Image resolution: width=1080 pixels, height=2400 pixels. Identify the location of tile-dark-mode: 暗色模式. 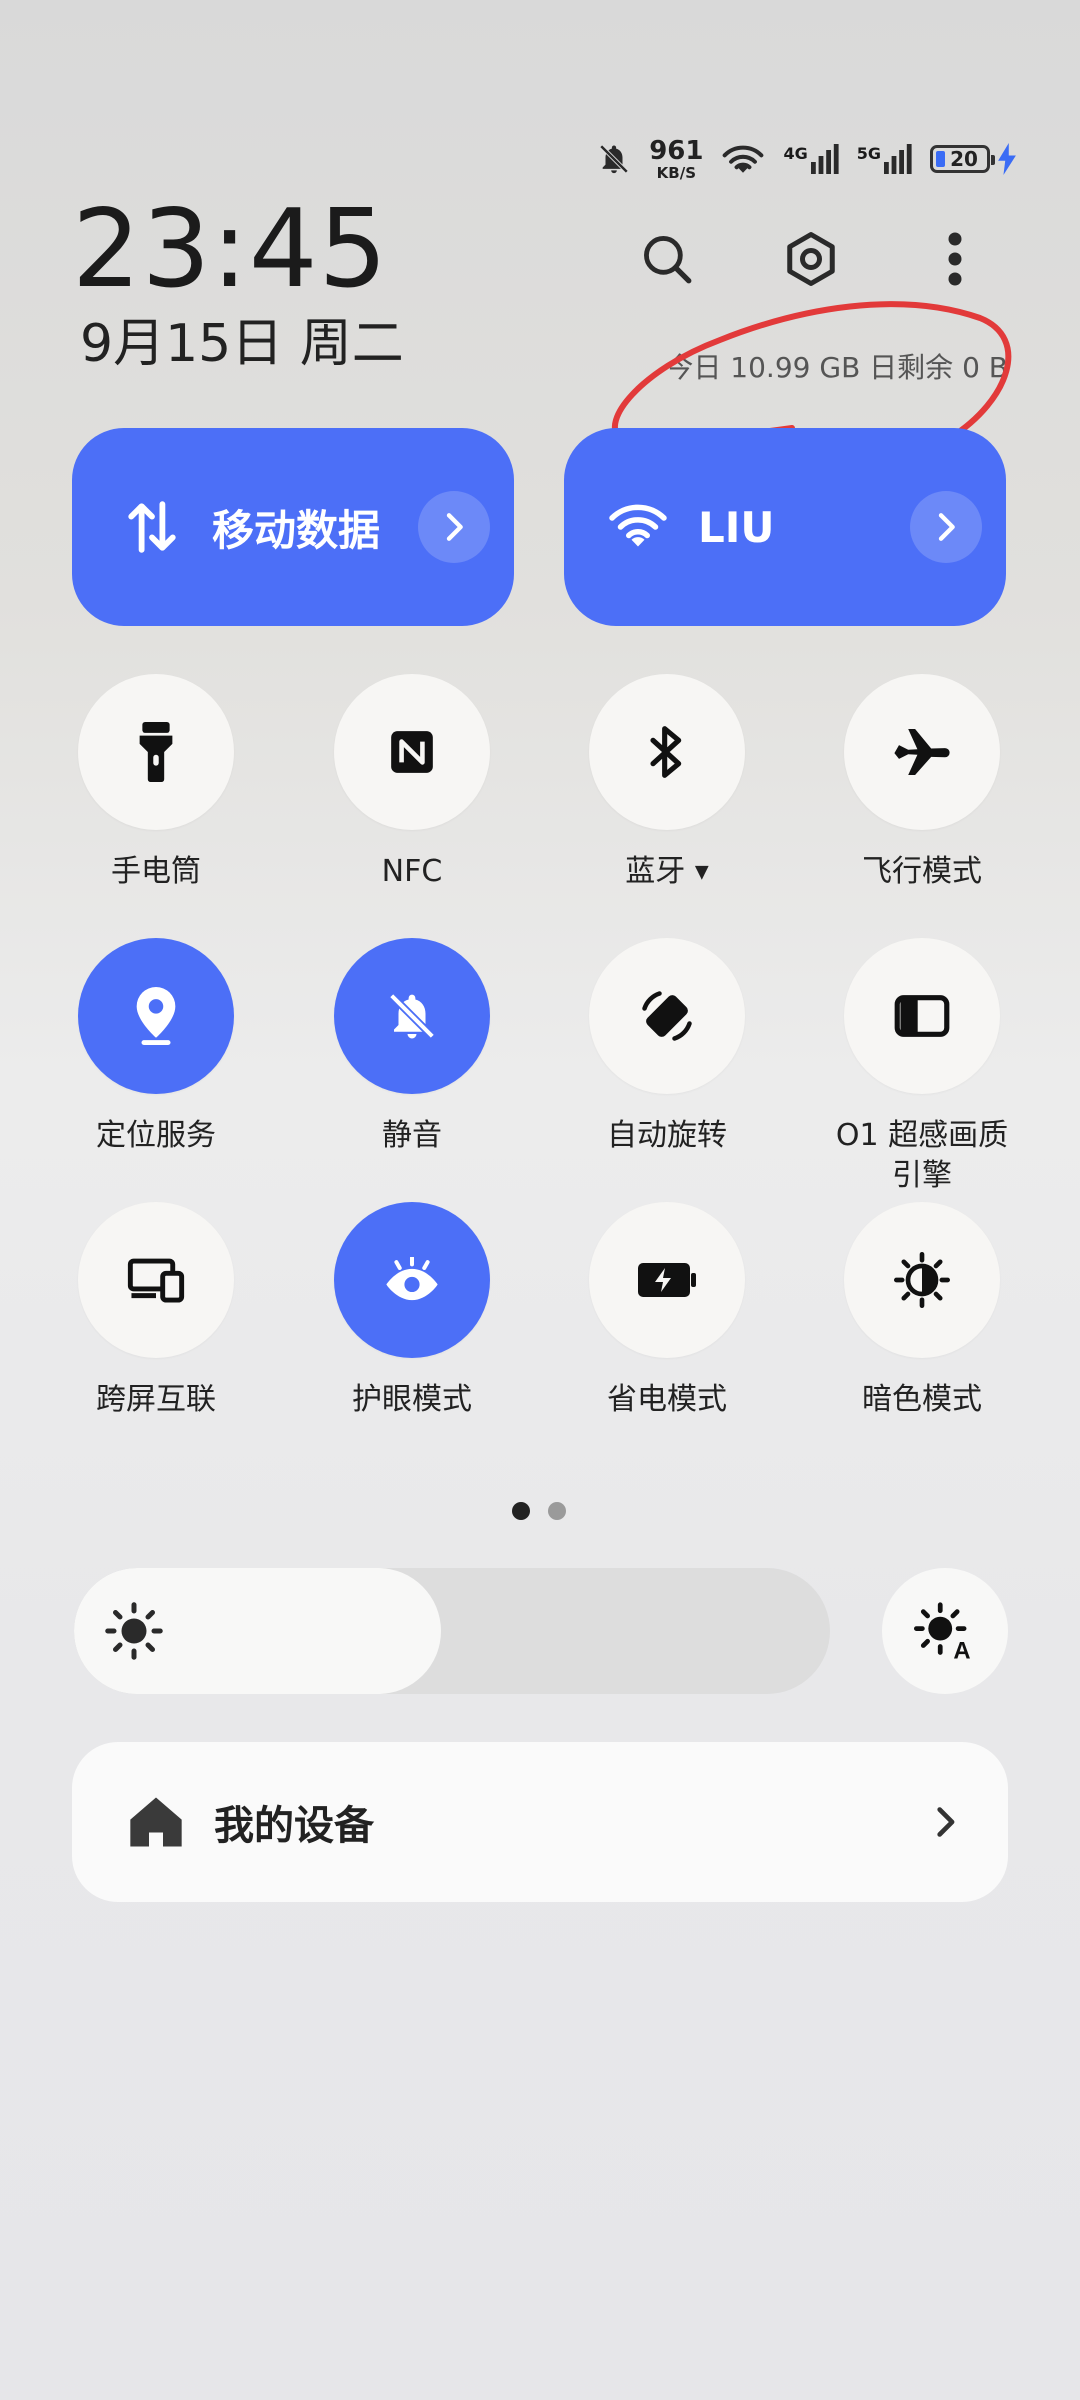
(922, 1311).